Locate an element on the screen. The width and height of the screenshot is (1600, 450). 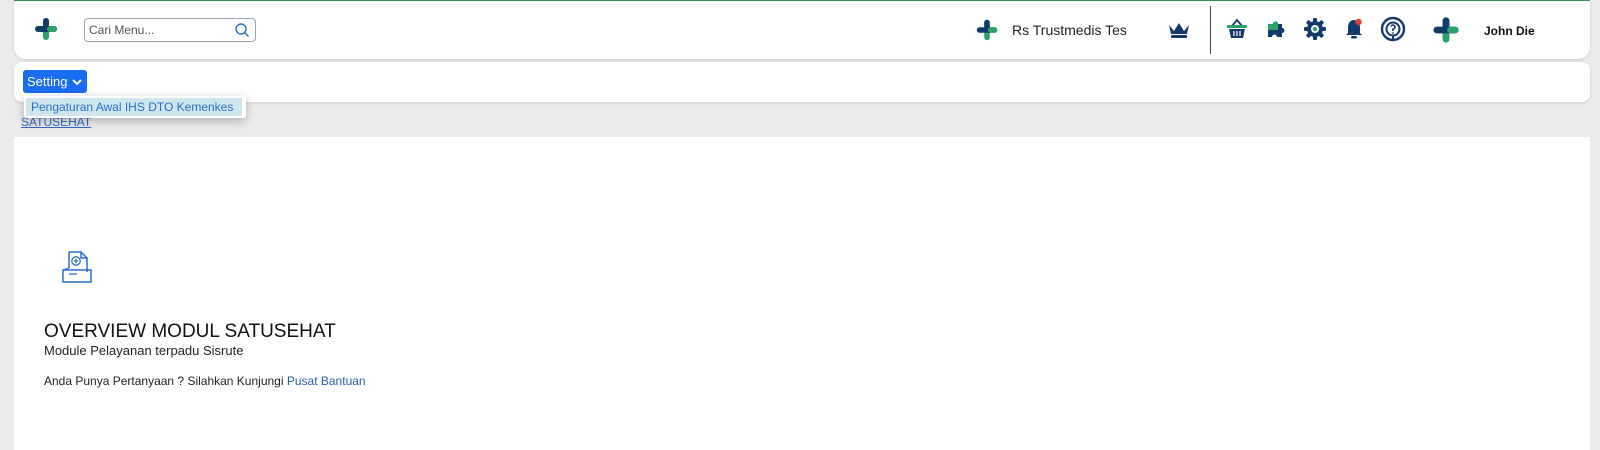
username: John Die is located at coordinates (1509, 31).